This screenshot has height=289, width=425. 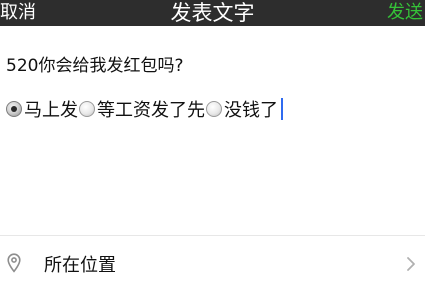 I want to click on page-title: 发表文字, so click(x=212, y=13).